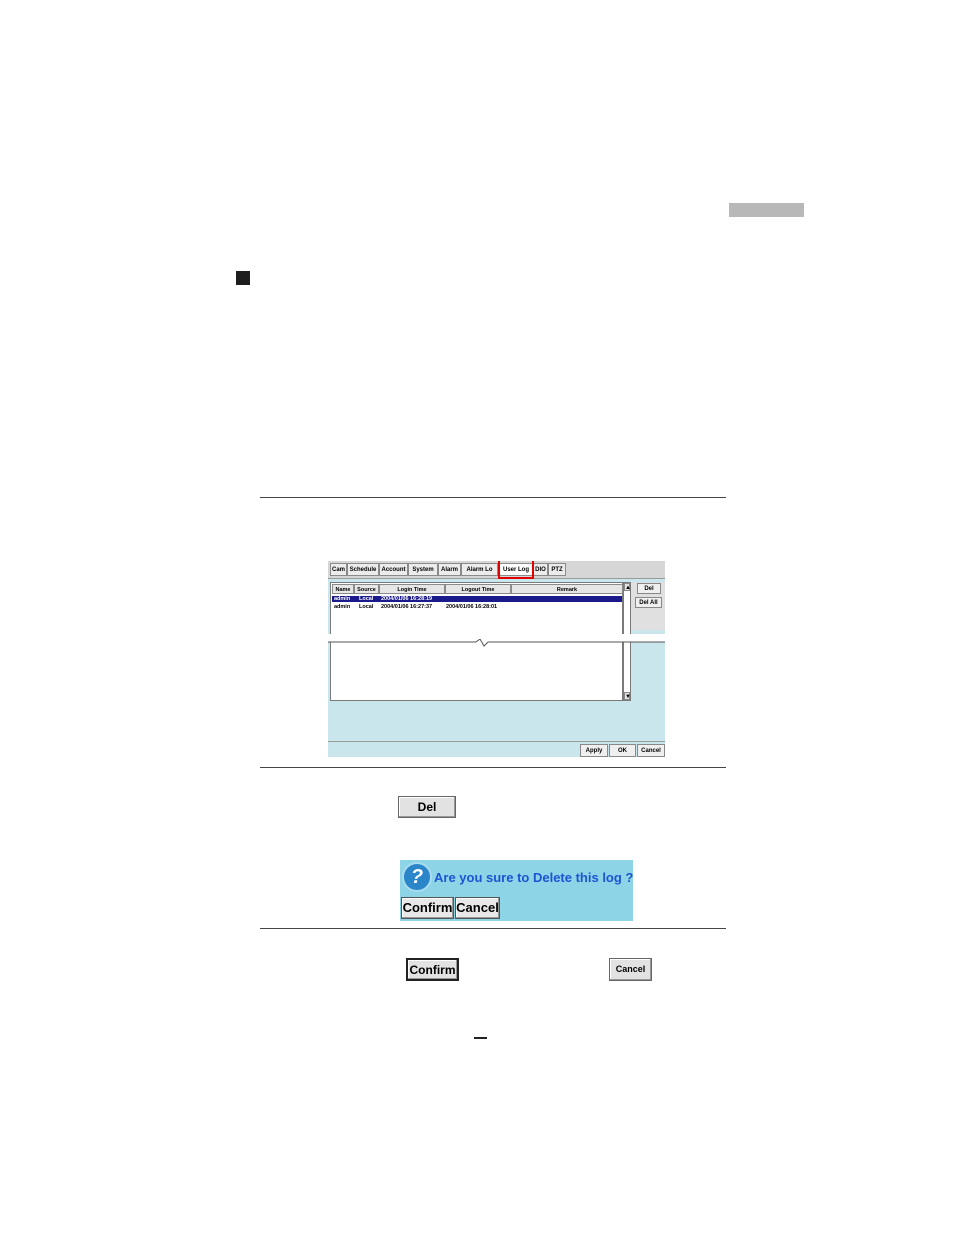  Describe the element at coordinates (393, 569) in the screenshot. I see `tab-account: Account` at that location.